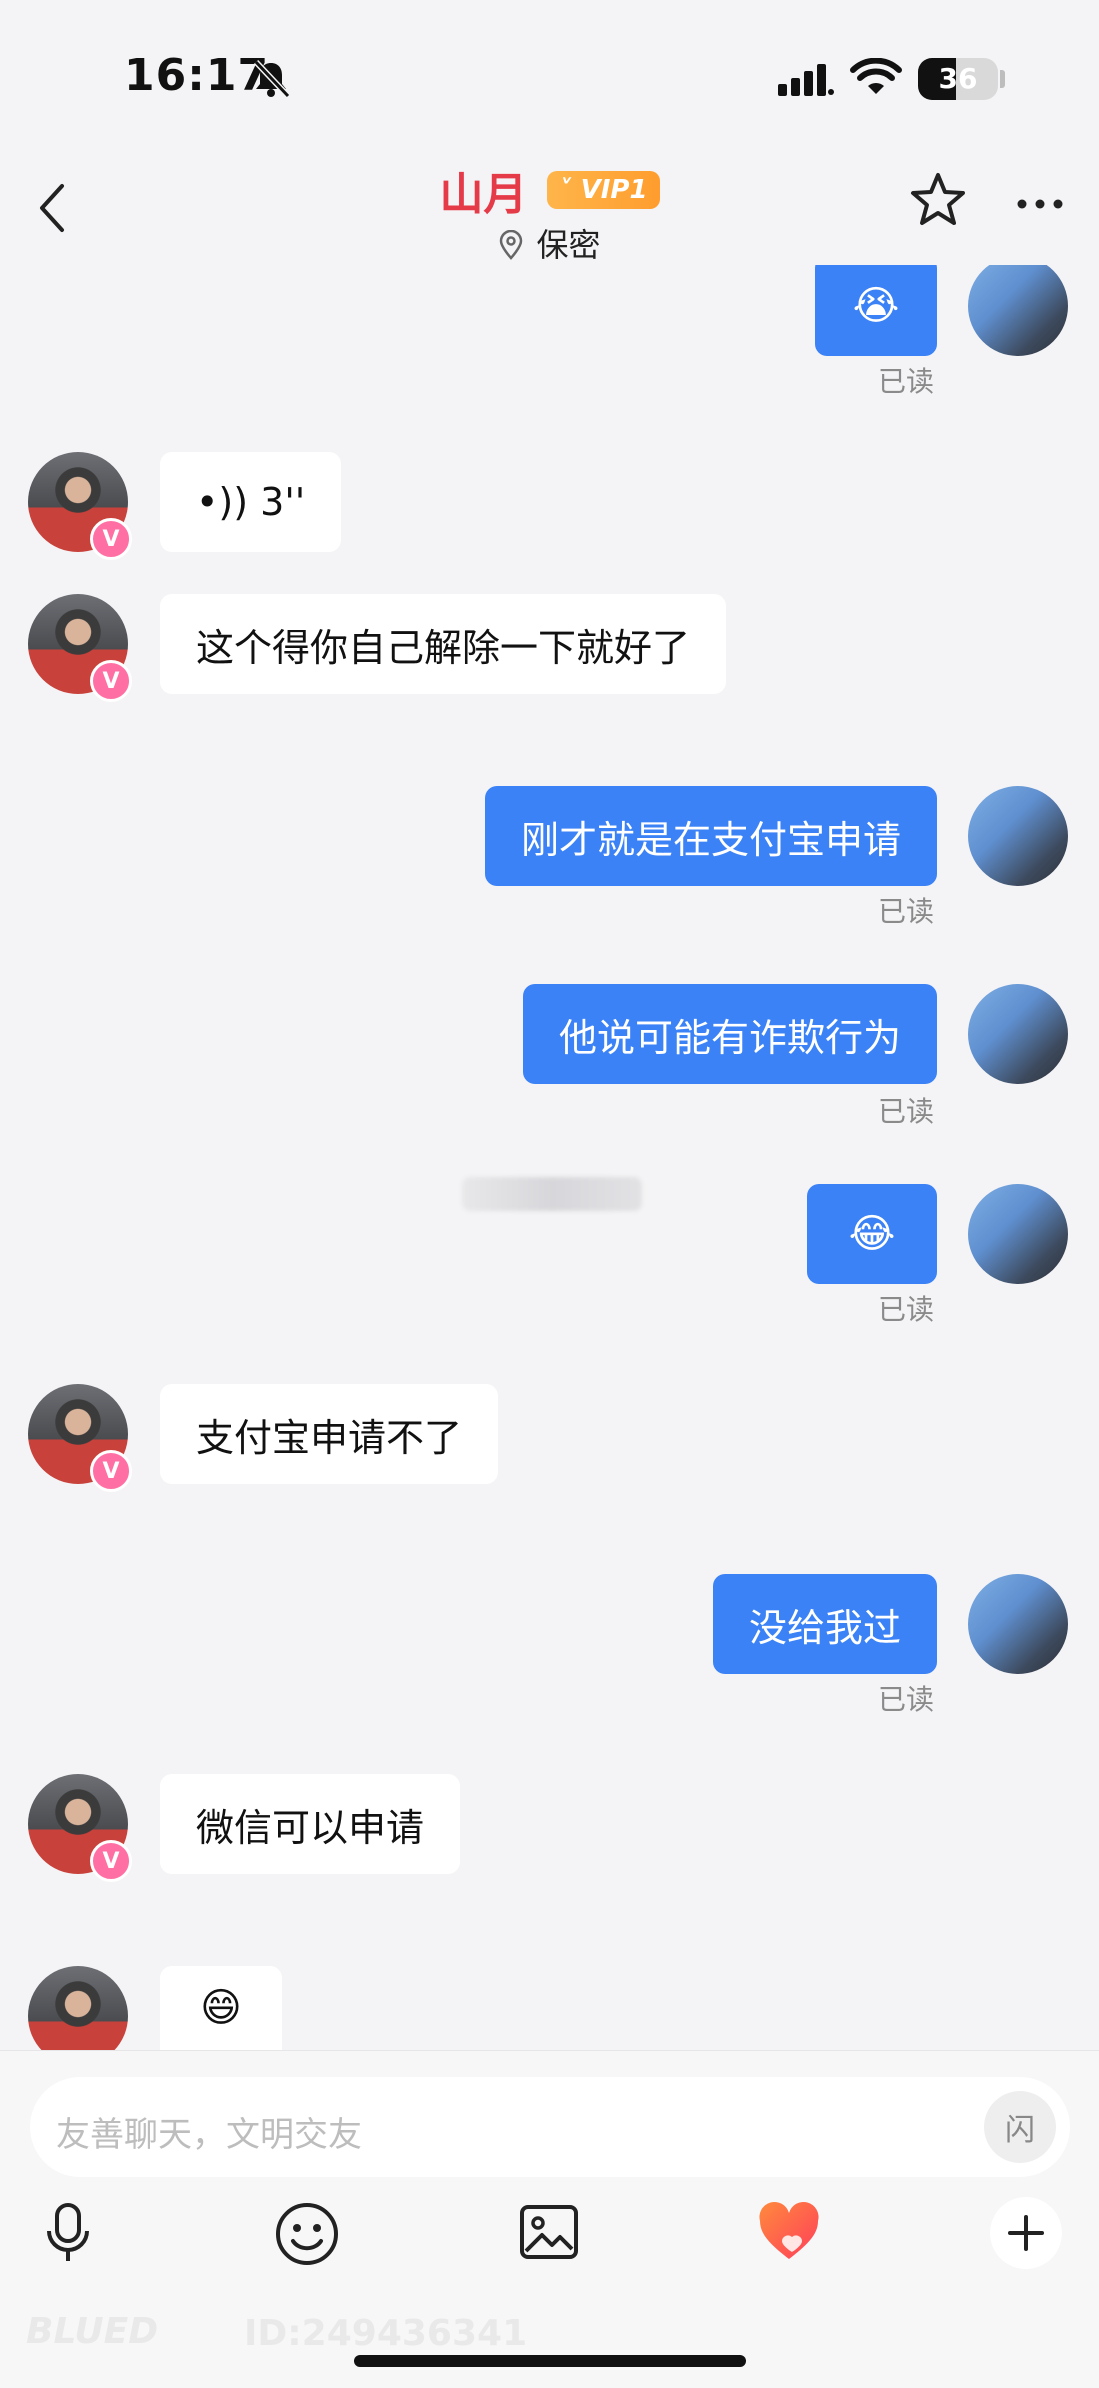 Image resolution: width=1099 pixels, height=2388 pixels. Describe the element at coordinates (307, 2234) in the screenshot. I see `emoji-icon` at that location.